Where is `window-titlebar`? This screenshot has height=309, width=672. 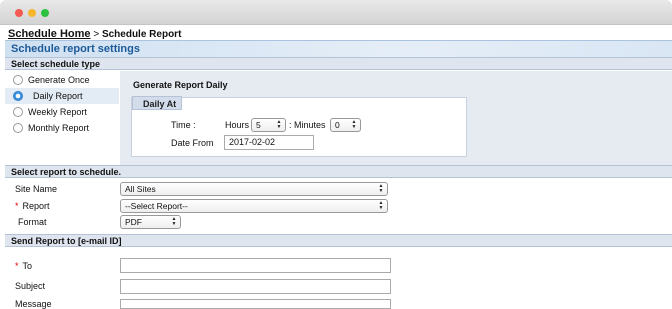
window-titlebar is located at coordinates (336, 12).